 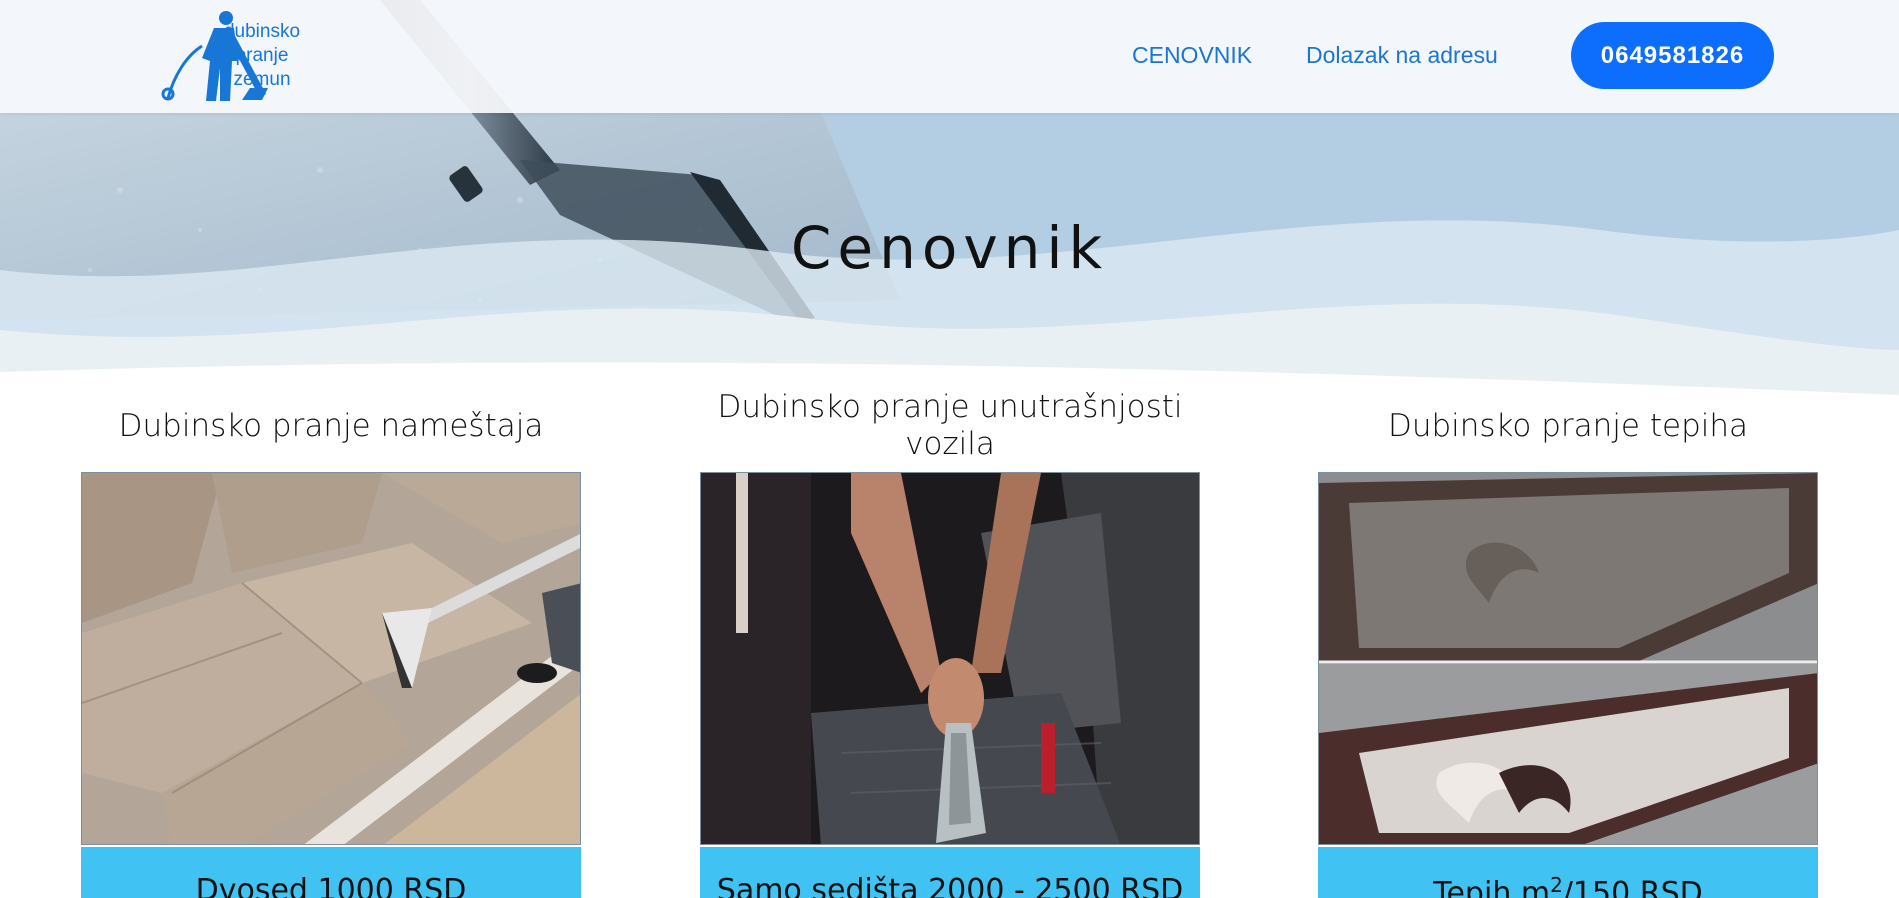 What do you see at coordinates (331, 425) in the screenshot?
I see `card-title: Dubinsko pranje nameštaja` at bounding box center [331, 425].